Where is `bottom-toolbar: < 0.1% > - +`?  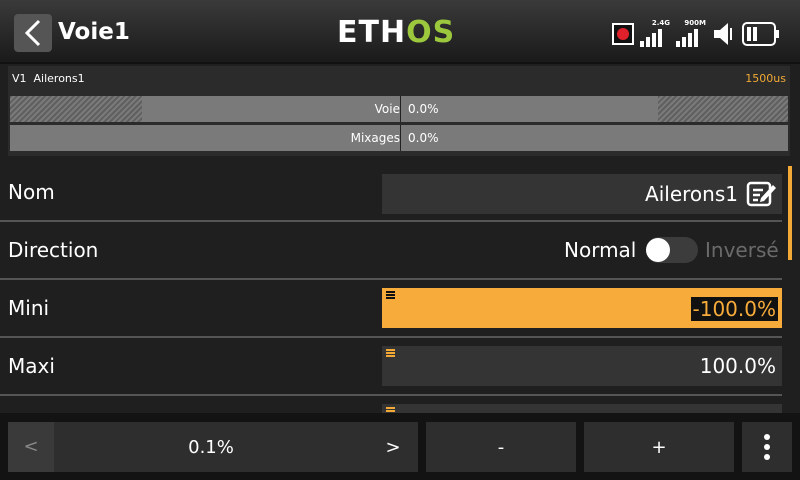 bottom-toolbar: < 0.1% > - + is located at coordinates (400, 446).